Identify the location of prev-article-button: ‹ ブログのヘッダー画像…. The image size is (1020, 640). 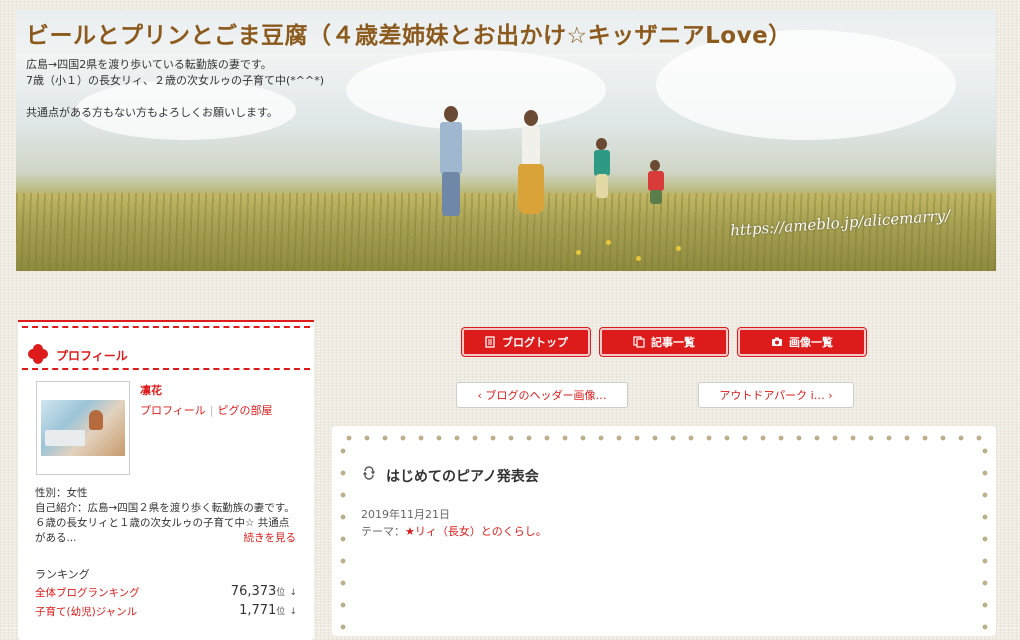
(542, 395).